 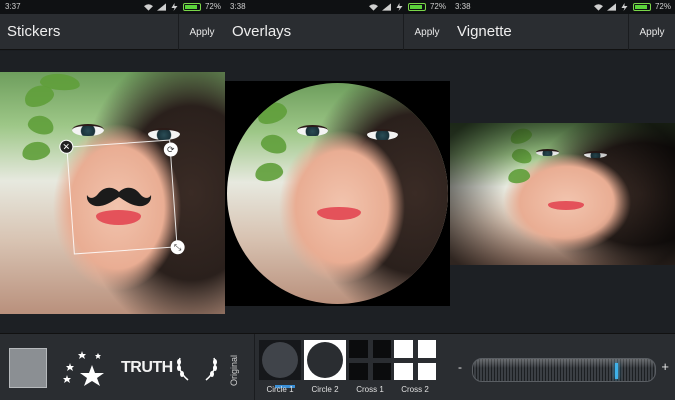 I want to click on vignette-slider: - +, so click(x=562, y=367).